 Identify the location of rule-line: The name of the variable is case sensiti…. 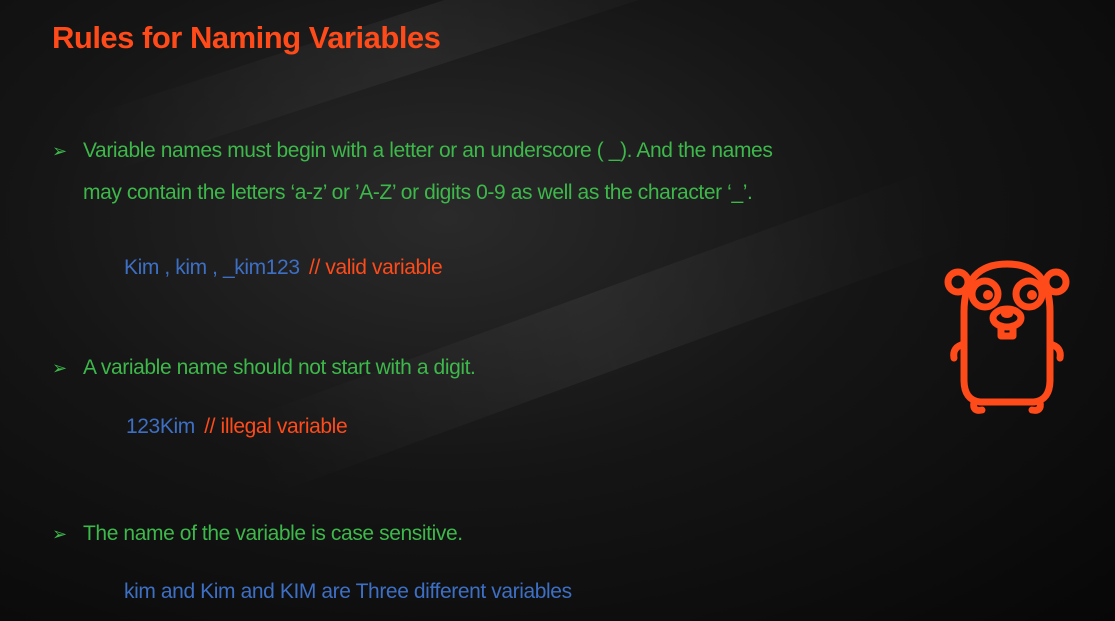
(273, 533).